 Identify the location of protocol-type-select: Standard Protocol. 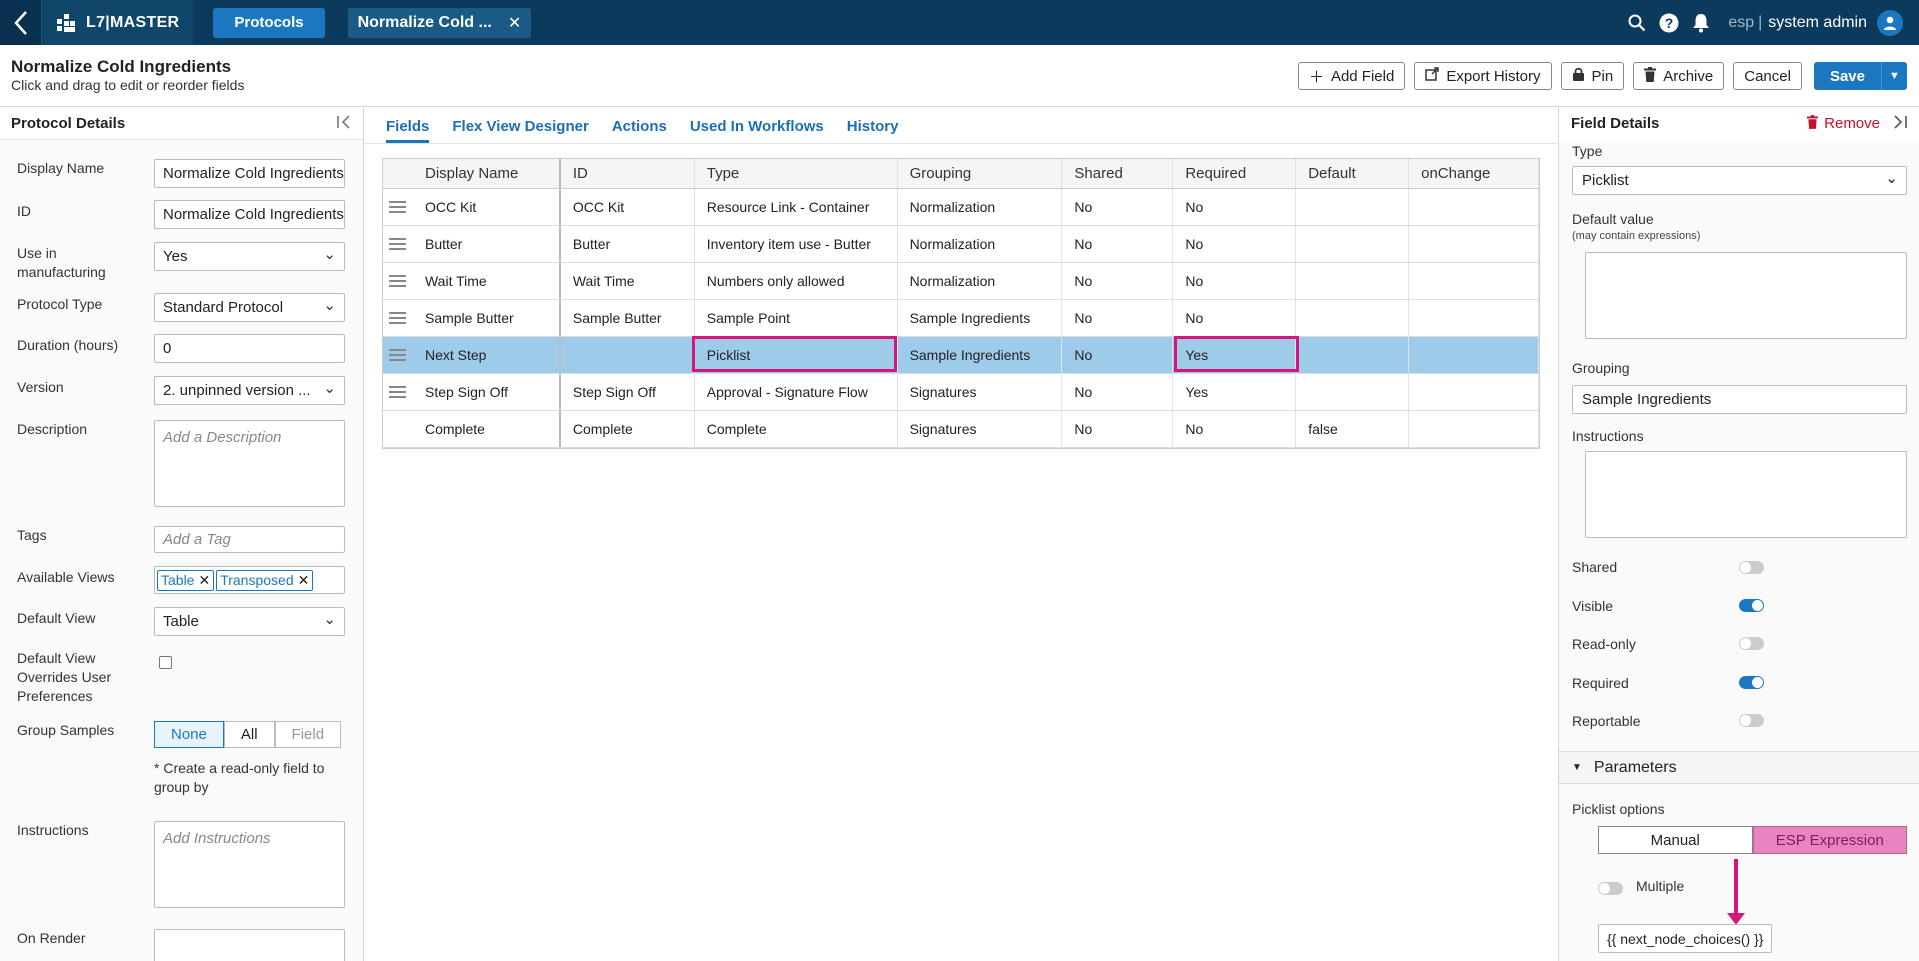
(249, 307).